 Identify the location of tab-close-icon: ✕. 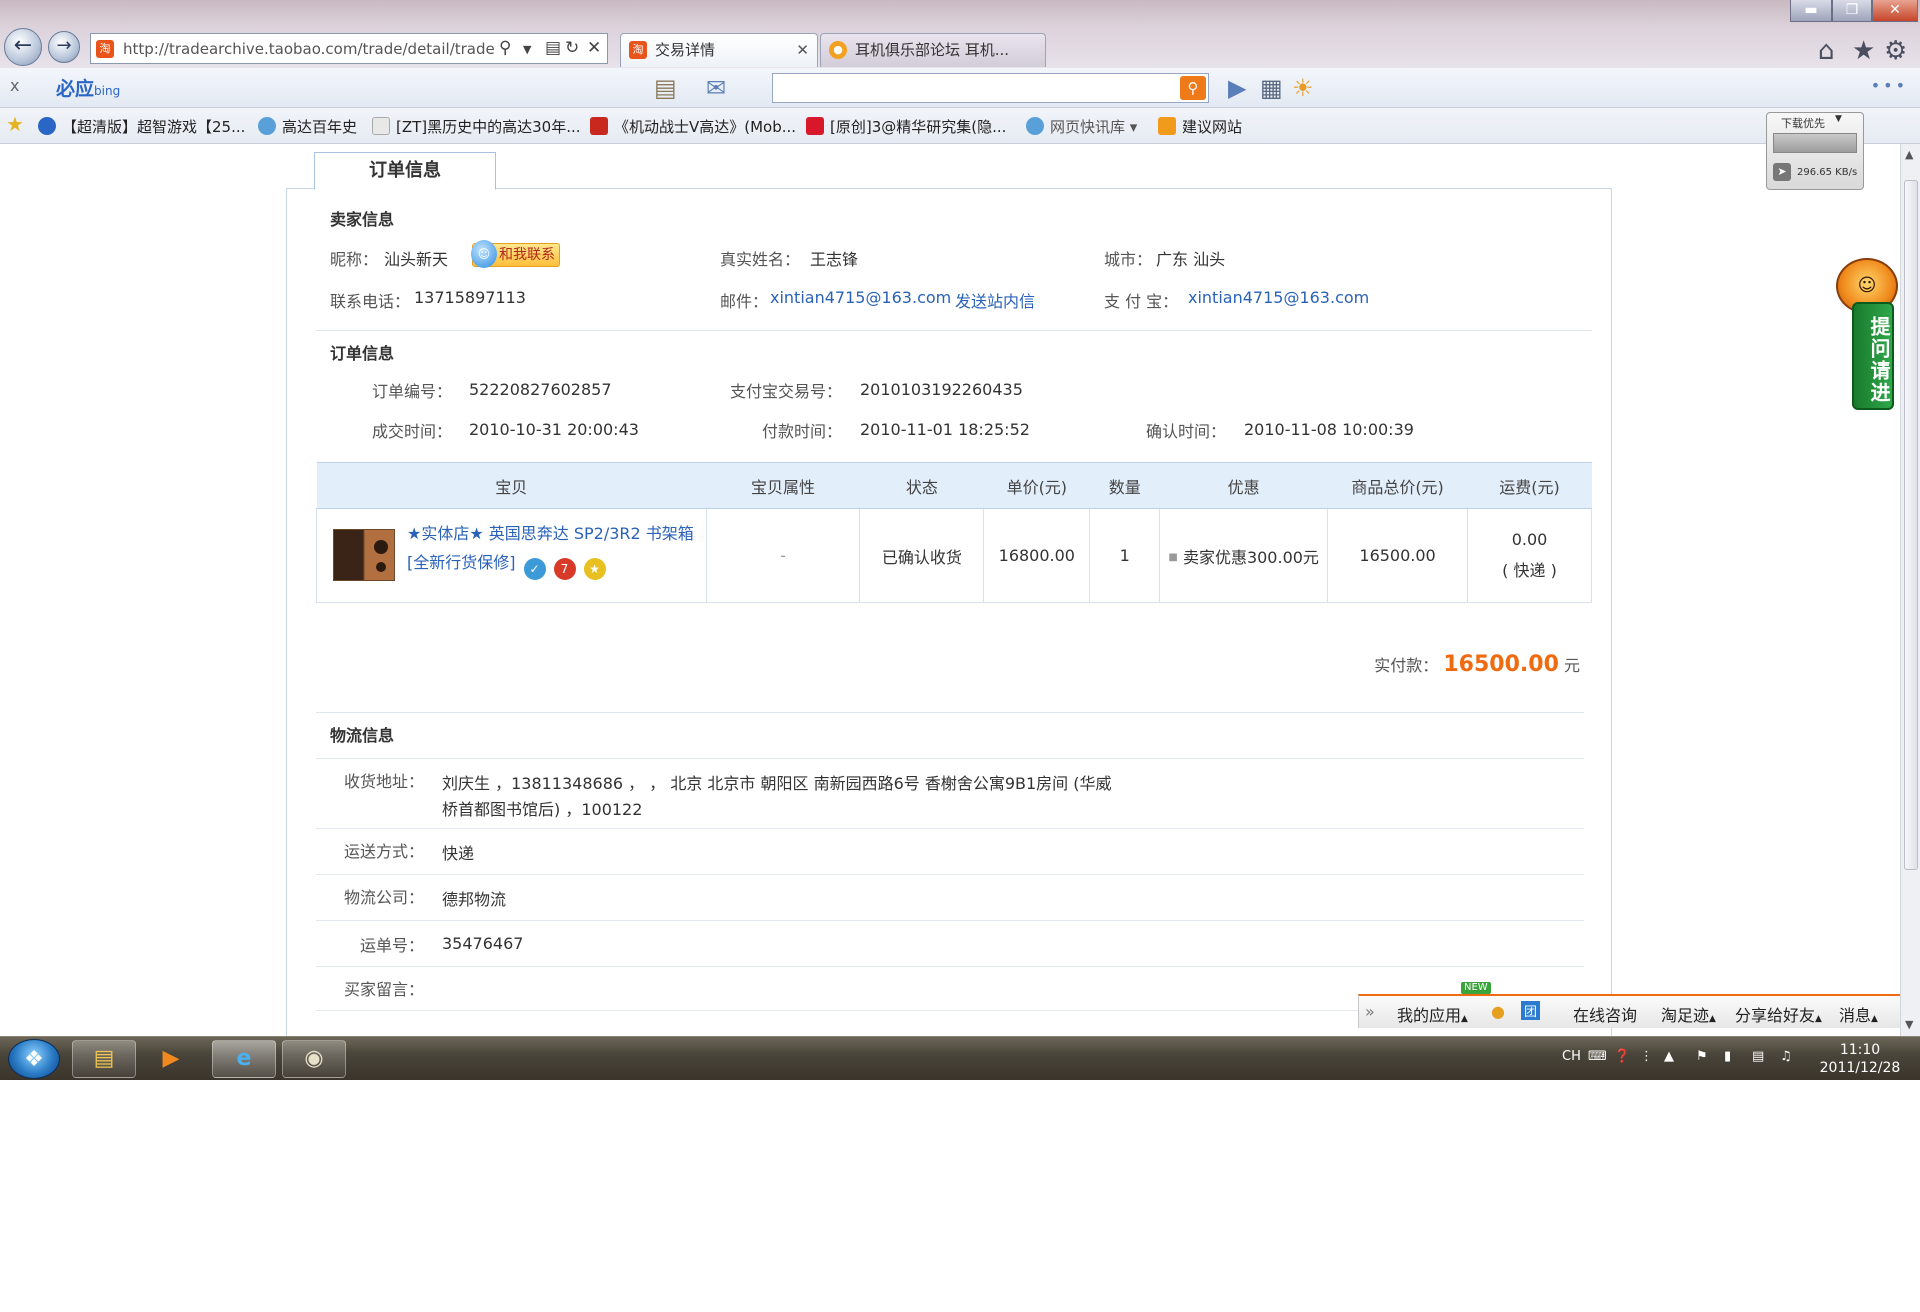
(802, 50).